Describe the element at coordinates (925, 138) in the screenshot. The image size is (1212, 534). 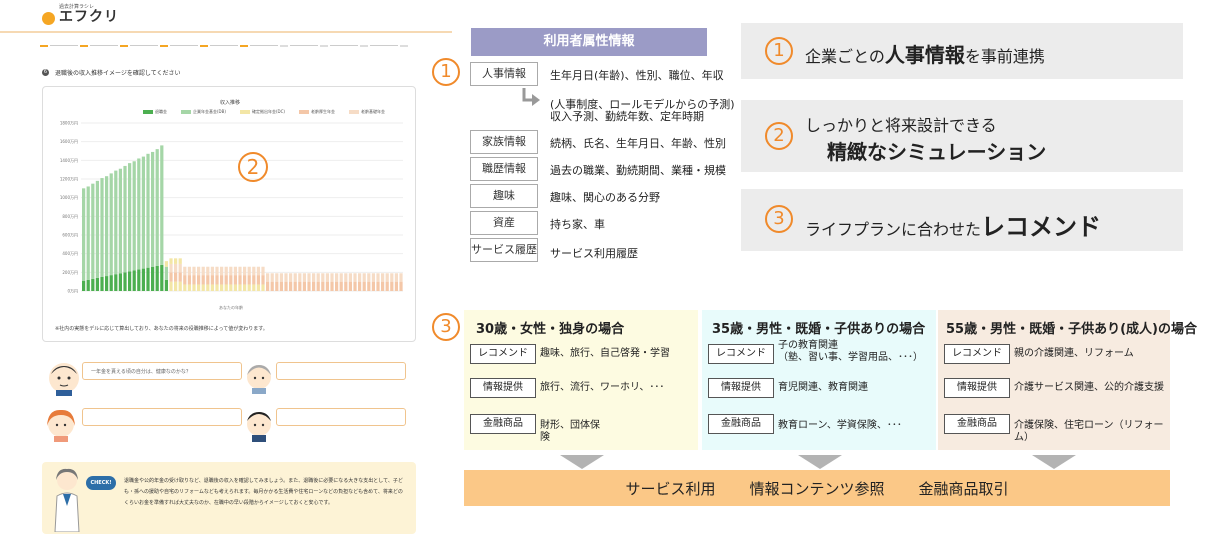
I see `feature-2-text: しっかりと将来設計できる 精緻なシミュレーション` at that location.